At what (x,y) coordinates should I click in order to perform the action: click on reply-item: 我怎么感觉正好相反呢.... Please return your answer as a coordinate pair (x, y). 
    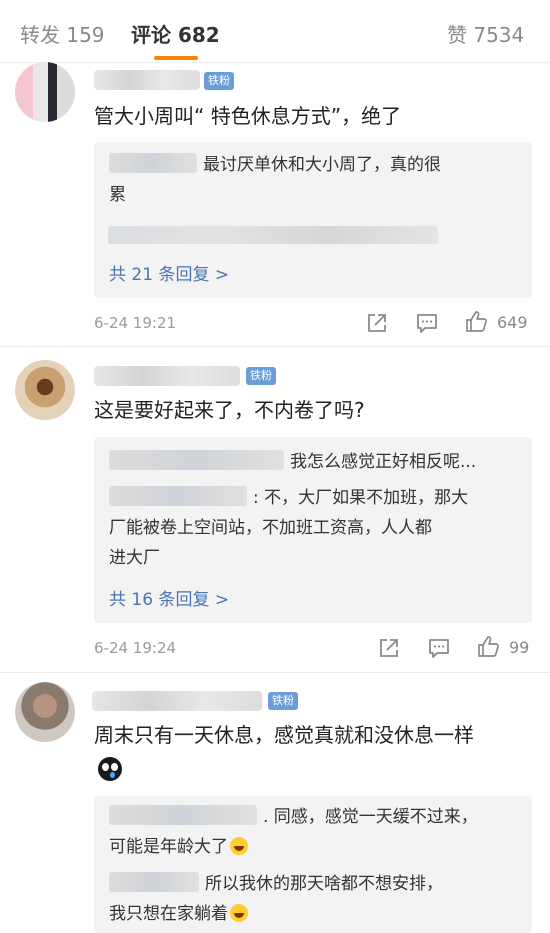
    Looking at the image, I should click on (313, 462).